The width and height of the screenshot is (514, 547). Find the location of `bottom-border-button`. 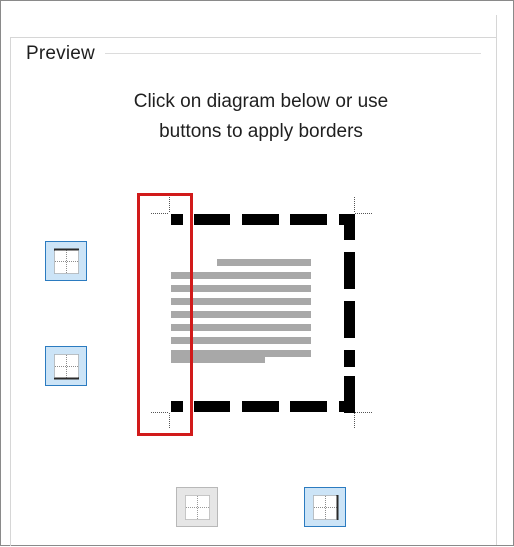

bottom-border-button is located at coordinates (66, 366).